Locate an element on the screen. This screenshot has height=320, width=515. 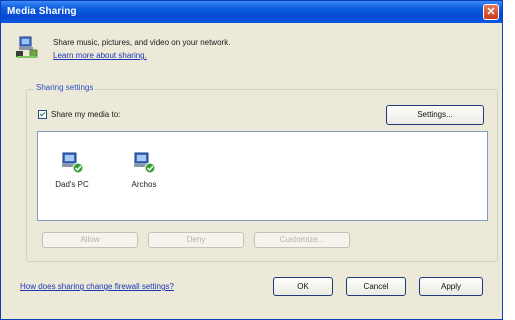
ok-button: OK is located at coordinates (303, 286).